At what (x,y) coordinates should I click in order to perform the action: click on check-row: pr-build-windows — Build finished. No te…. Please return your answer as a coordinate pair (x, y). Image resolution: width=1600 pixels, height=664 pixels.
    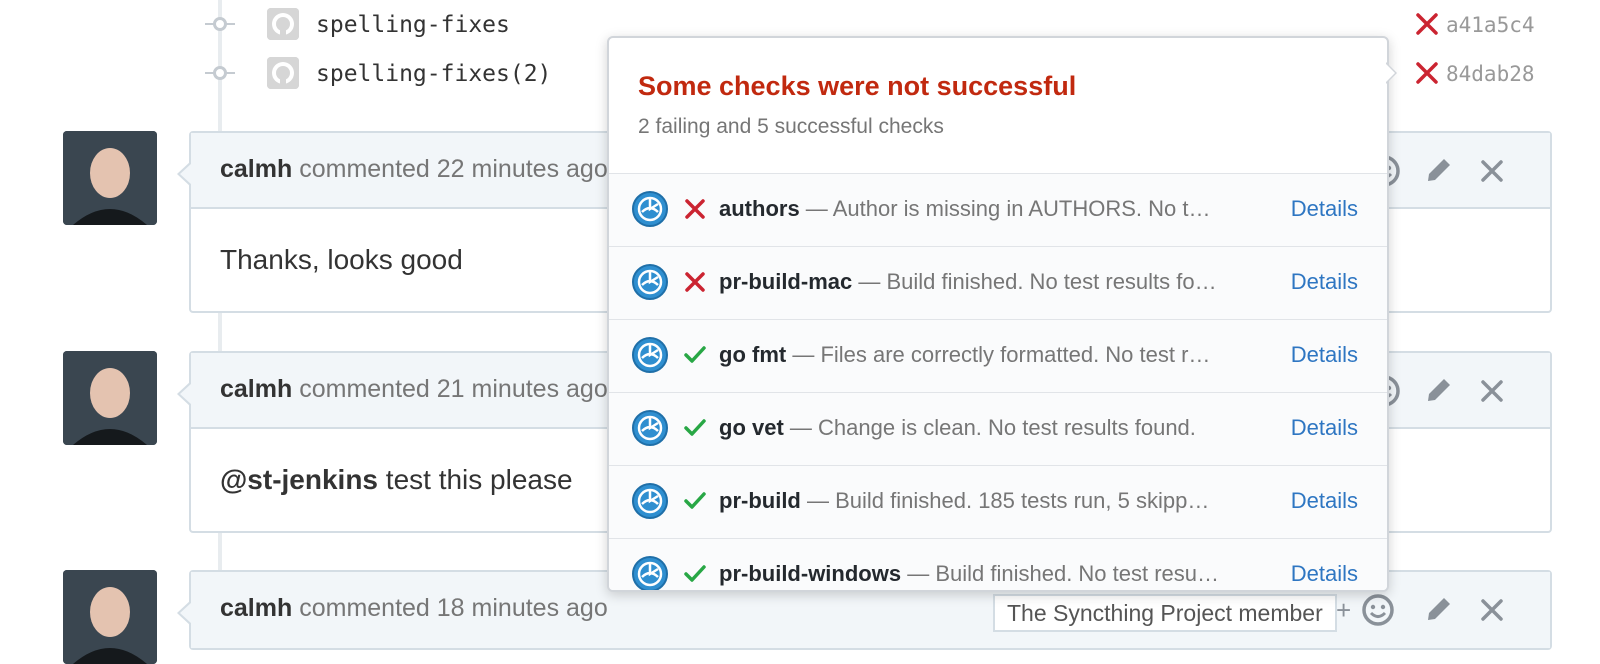
    Looking at the image, I should click on (998, 564).